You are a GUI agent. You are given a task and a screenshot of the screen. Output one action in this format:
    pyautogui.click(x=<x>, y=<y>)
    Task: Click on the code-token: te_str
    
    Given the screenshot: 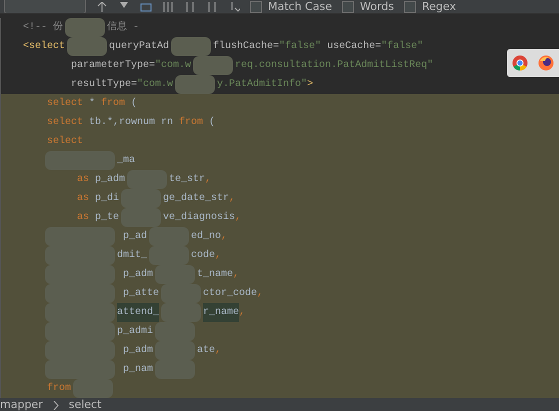 What is the action you would take?
    pyautogui.click(x=187, y=180)
    